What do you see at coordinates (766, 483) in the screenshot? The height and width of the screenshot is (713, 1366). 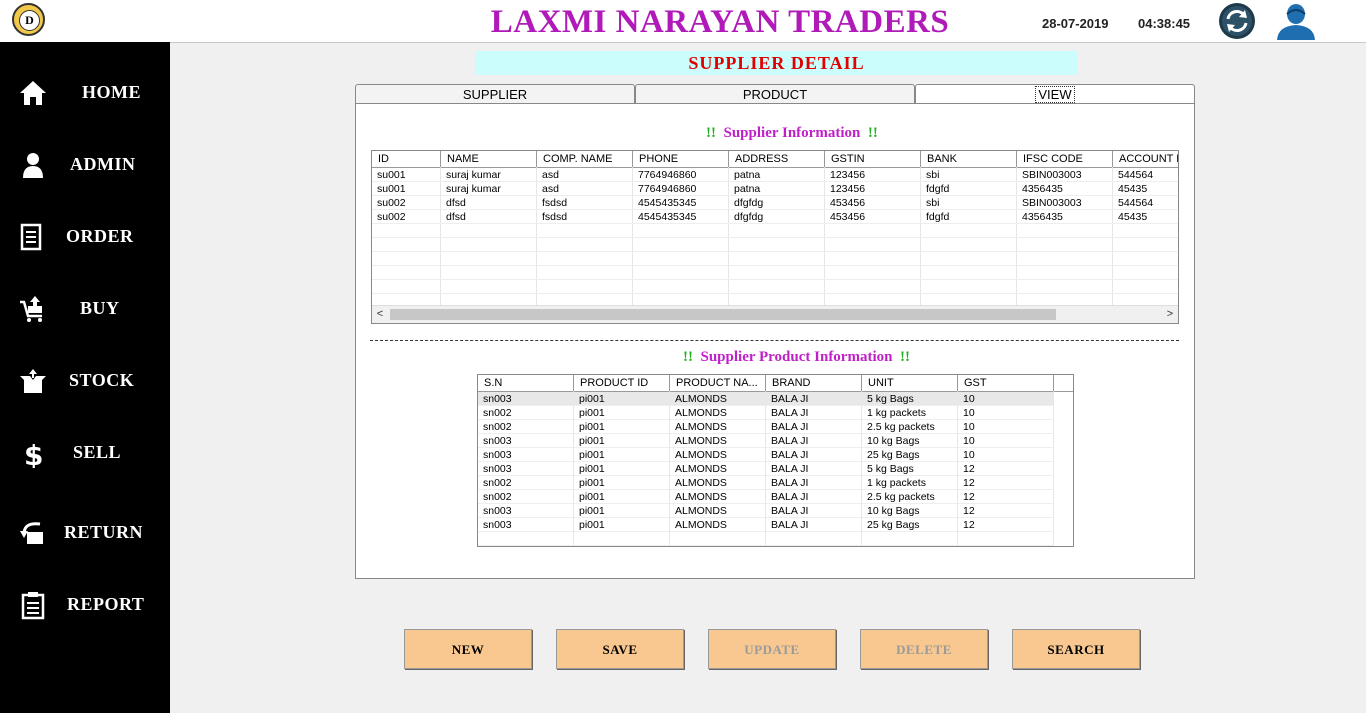 I see `table-row: sn002 pi001 ALMONDS BALA JI 1 kg packets 12` at bounding box center [766, 483].